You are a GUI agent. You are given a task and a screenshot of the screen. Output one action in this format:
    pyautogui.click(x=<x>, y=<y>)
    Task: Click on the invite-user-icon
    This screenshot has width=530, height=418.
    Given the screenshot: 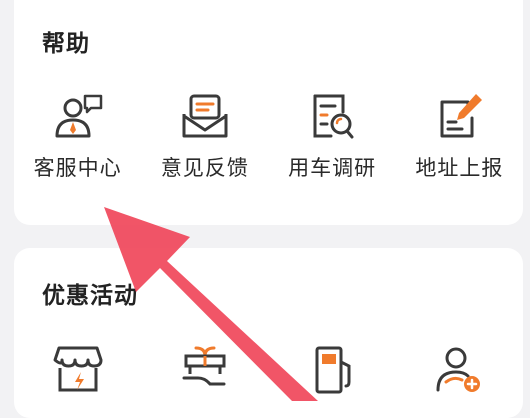 What is the action you would take?
    pyautogui.click(x=459, y=369)
    